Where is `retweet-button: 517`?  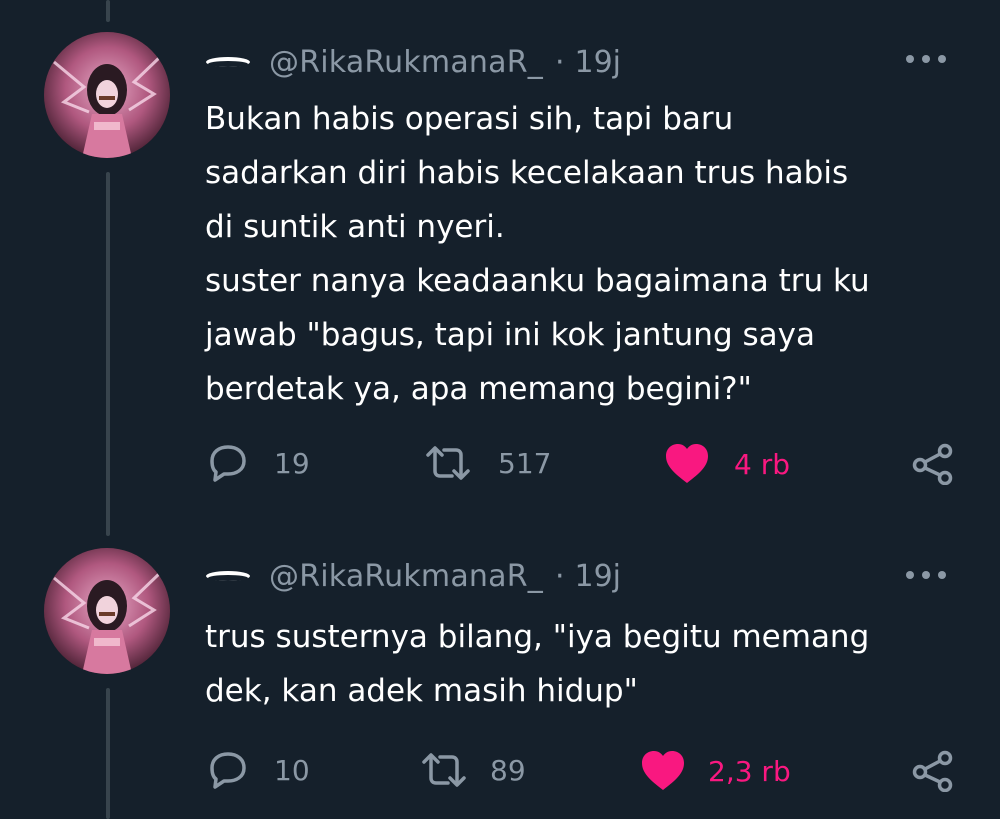
retweet-button: 517 is located at coordinates (487, 463).